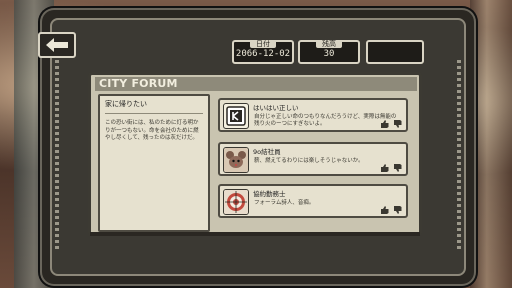 The width and height of the screenshot is (512, 288). Describe the element at coordinates (395, 52) in the screenshot. I see `empty-display` at that location.